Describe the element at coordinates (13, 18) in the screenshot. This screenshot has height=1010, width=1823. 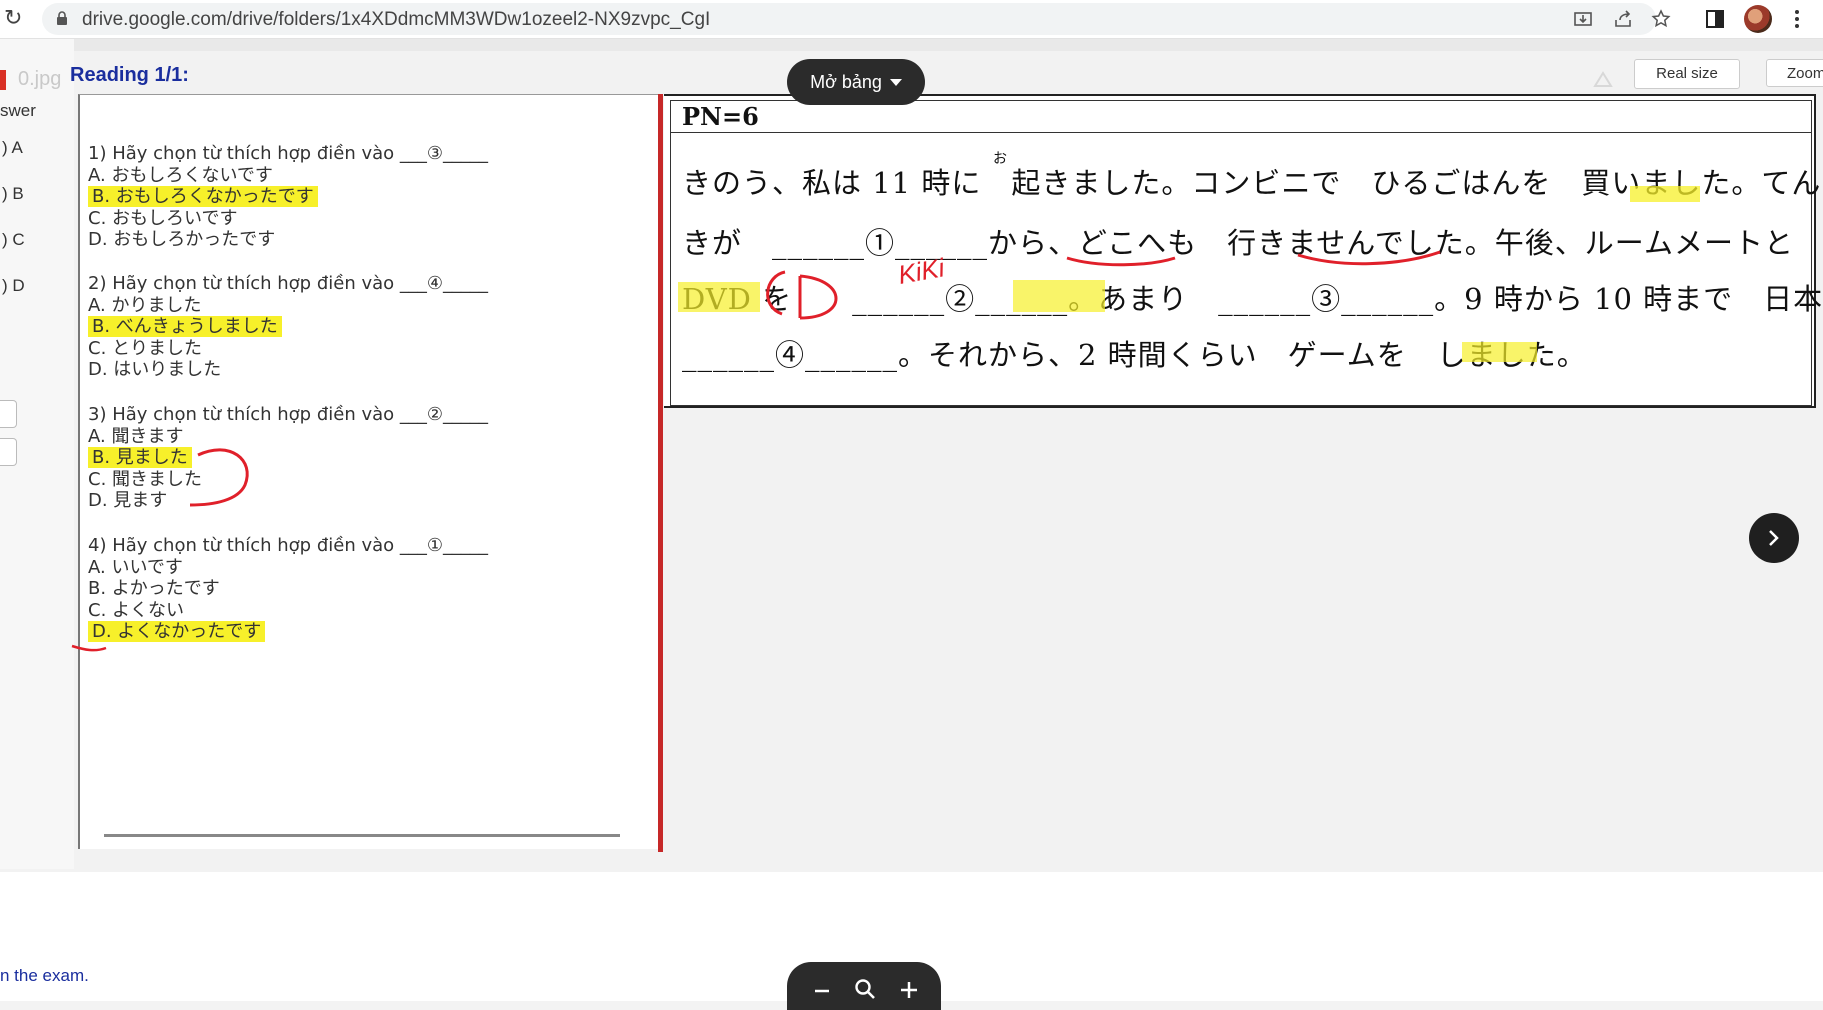
I see `reload-icon: ↻` at that location.